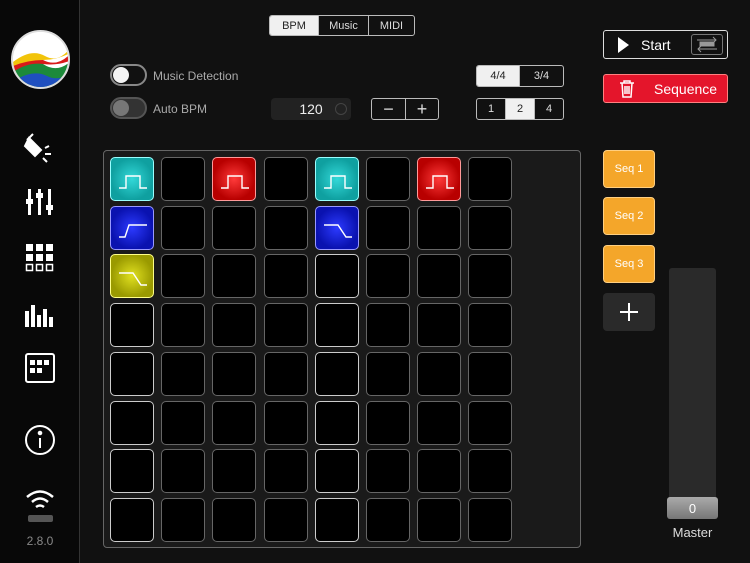 This screenshot has width=750, height=563. Describe the element at coordinates (665, 88) in the screenshot. I see `sequence-button: Sequence` at that location.